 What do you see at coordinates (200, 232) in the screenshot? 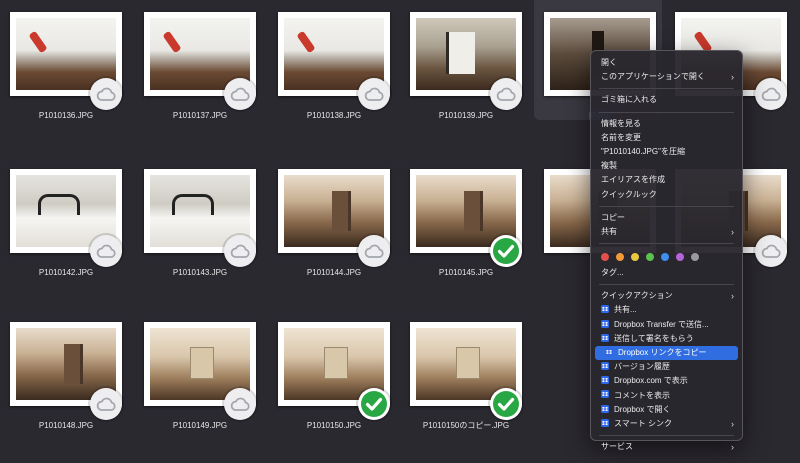
I see `file-item: P1010143.JPG` at bounding box center [200, 232].